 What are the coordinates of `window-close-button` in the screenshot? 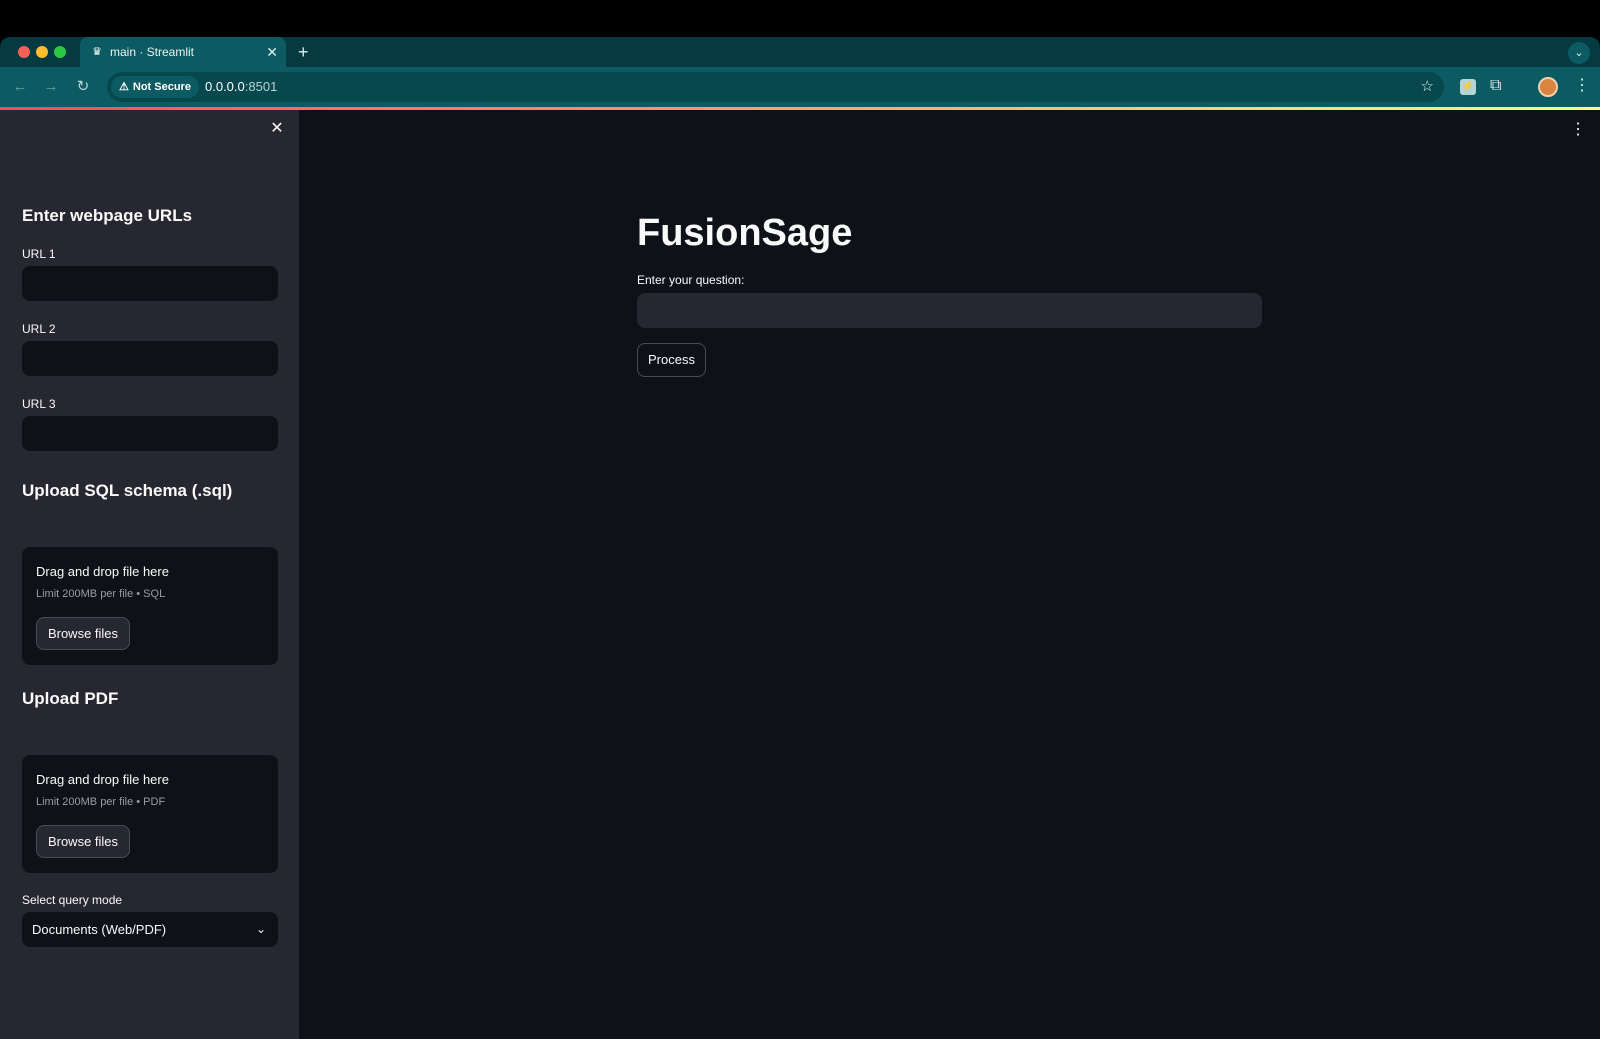 It's located at (24, 52).